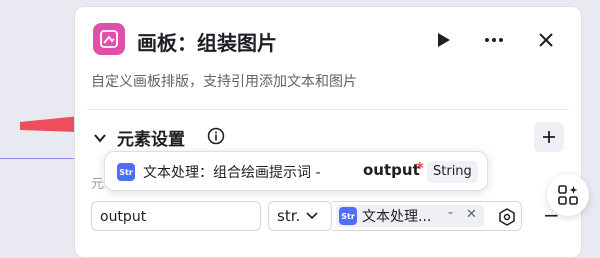  Describe the element at coordinates (451, 213) in the screenshot. I see `reference-chip-dash: -` at that location.